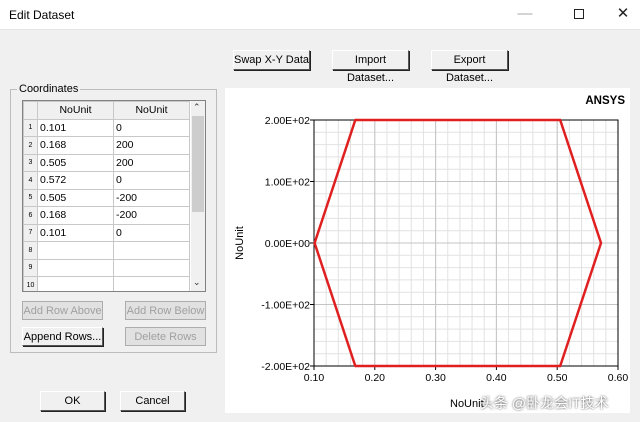  I want to click on row-header: 1, so click(30, 127).